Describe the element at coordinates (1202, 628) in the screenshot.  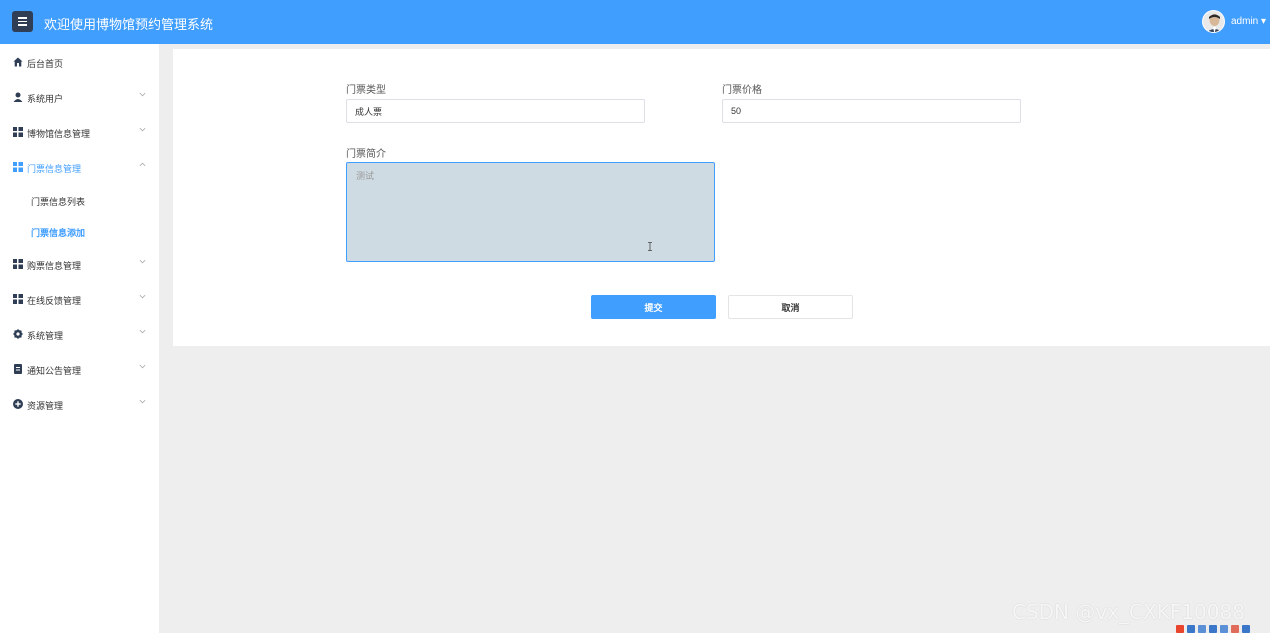
I see `ime-punct-icon` at that location.